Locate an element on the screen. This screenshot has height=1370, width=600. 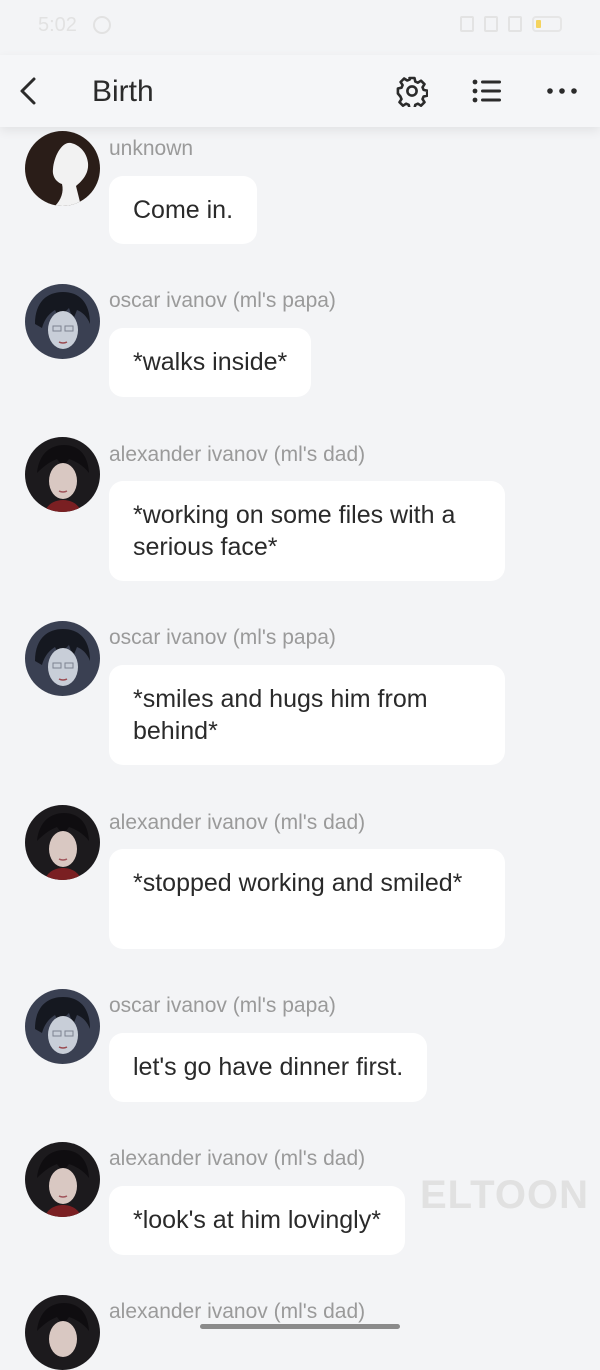
gear-icon is located at coordinates (412, 91).